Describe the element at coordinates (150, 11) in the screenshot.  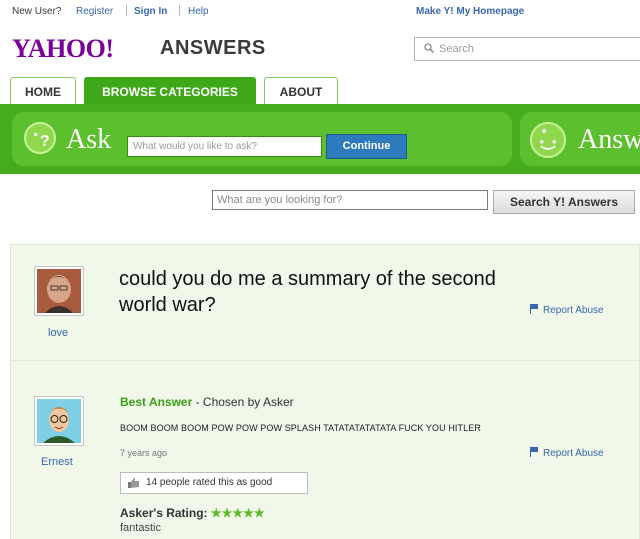
I see `sign-in-link: Sign In` at that location.